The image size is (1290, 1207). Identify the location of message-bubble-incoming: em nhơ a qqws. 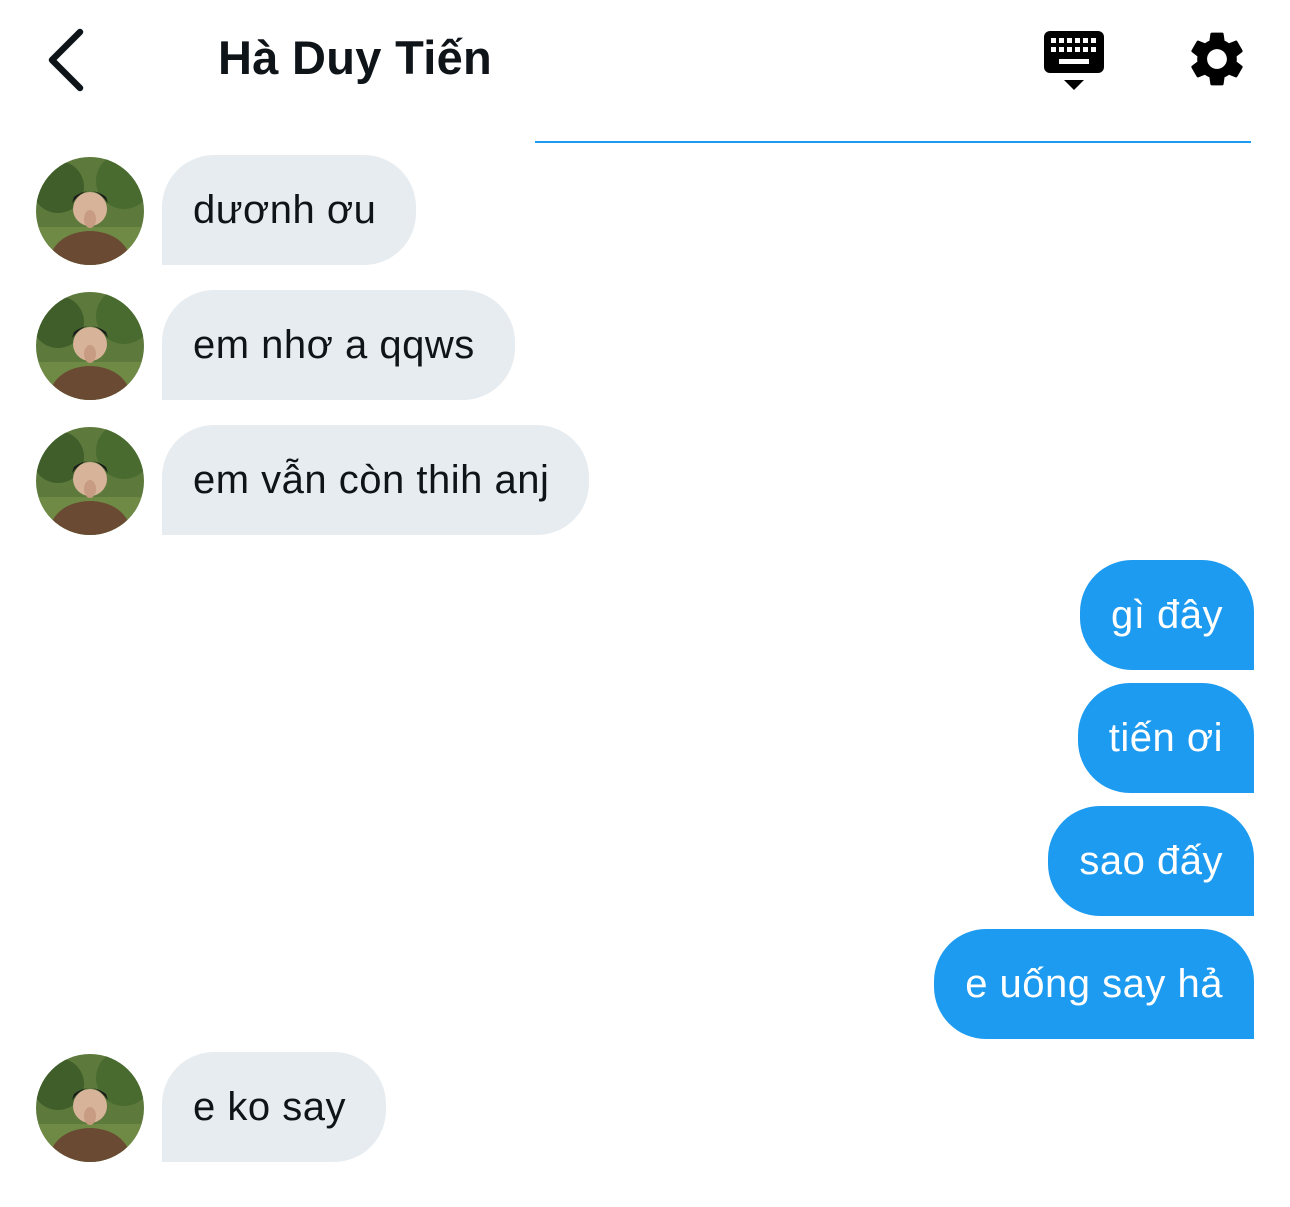
(338, 345).